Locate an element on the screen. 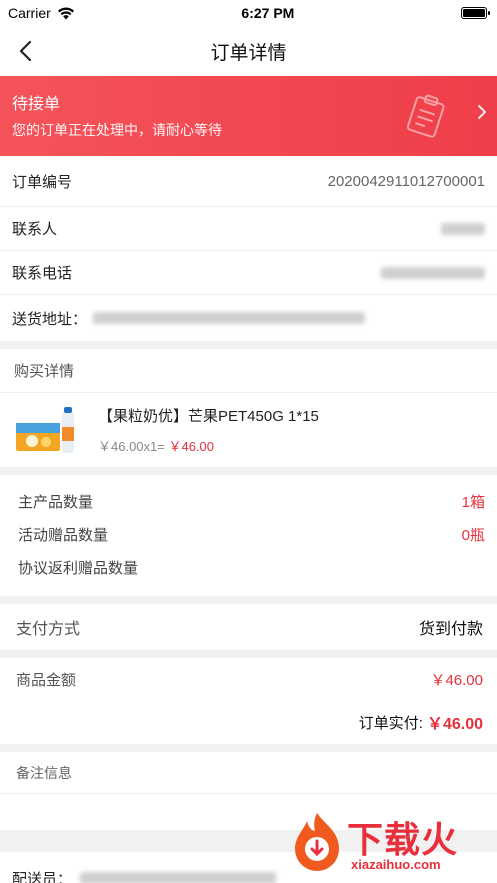 This screenshot has height=883, width=497. clipboard-icon is located at coordinates (425, 116).